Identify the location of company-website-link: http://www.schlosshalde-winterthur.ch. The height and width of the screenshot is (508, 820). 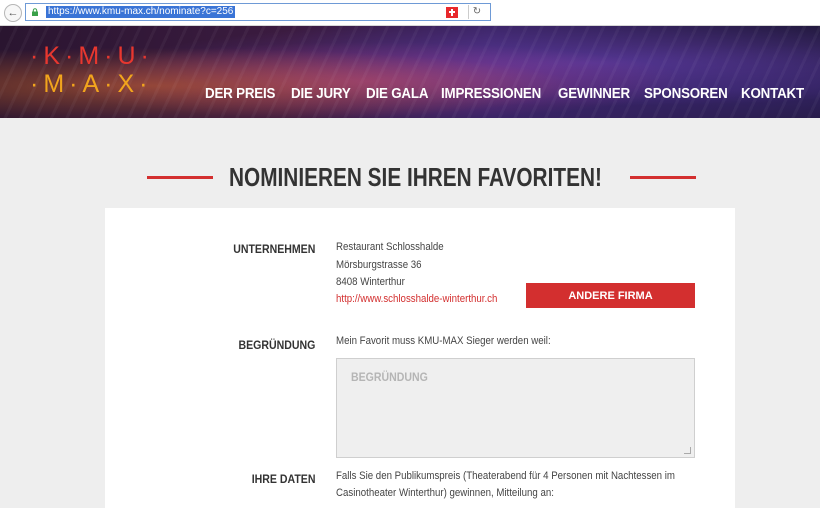
(416, 299).